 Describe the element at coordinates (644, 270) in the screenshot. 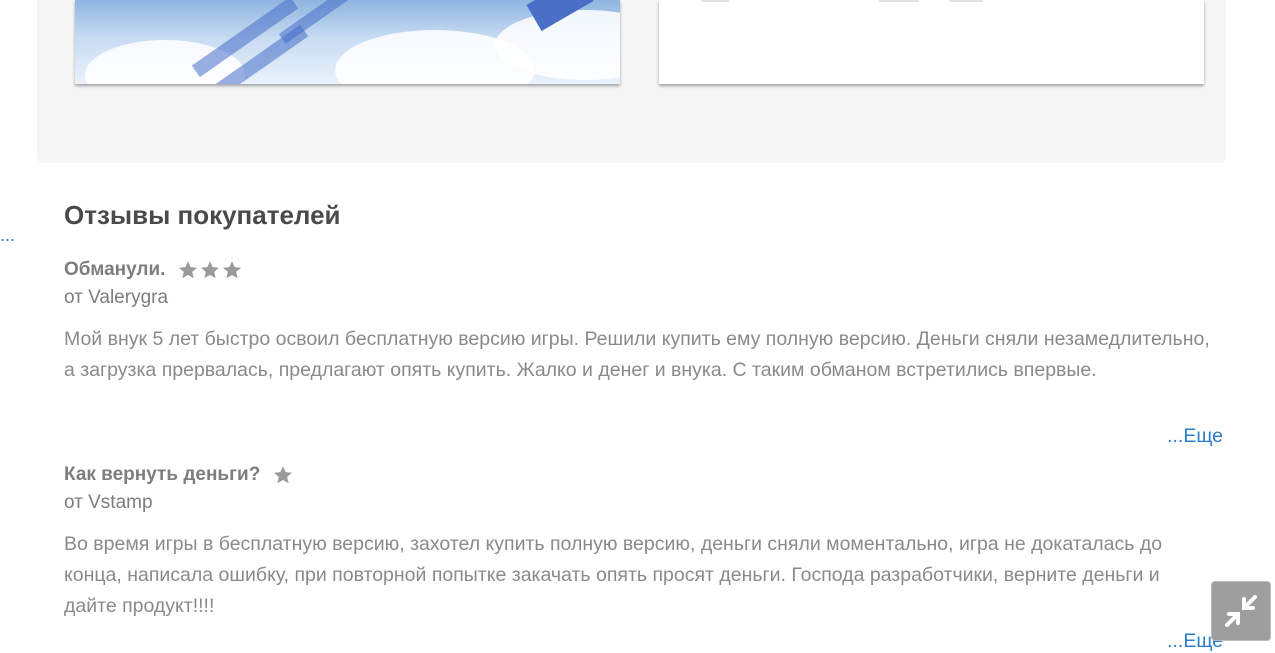

I see `review-header: Обманули.` at that location.